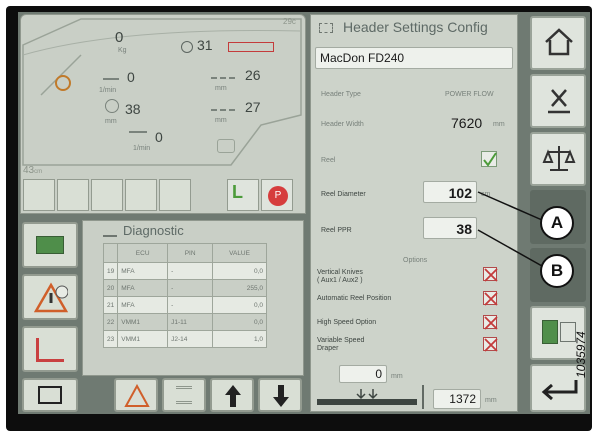  What do you see at coordinates (581, 354) in the screenshot?
I see `figure-number: 1035974` at bounding box center [581, 354].